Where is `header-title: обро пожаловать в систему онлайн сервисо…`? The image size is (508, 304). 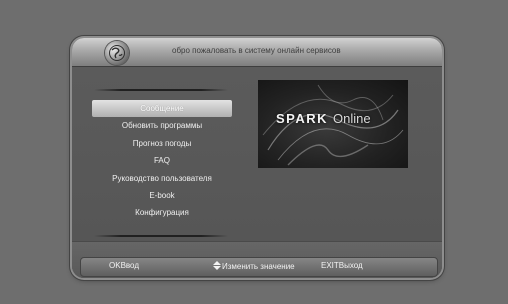 header-title: обро пожаловать в систему онлайн сервисо… is located at coordinates (256, 50).